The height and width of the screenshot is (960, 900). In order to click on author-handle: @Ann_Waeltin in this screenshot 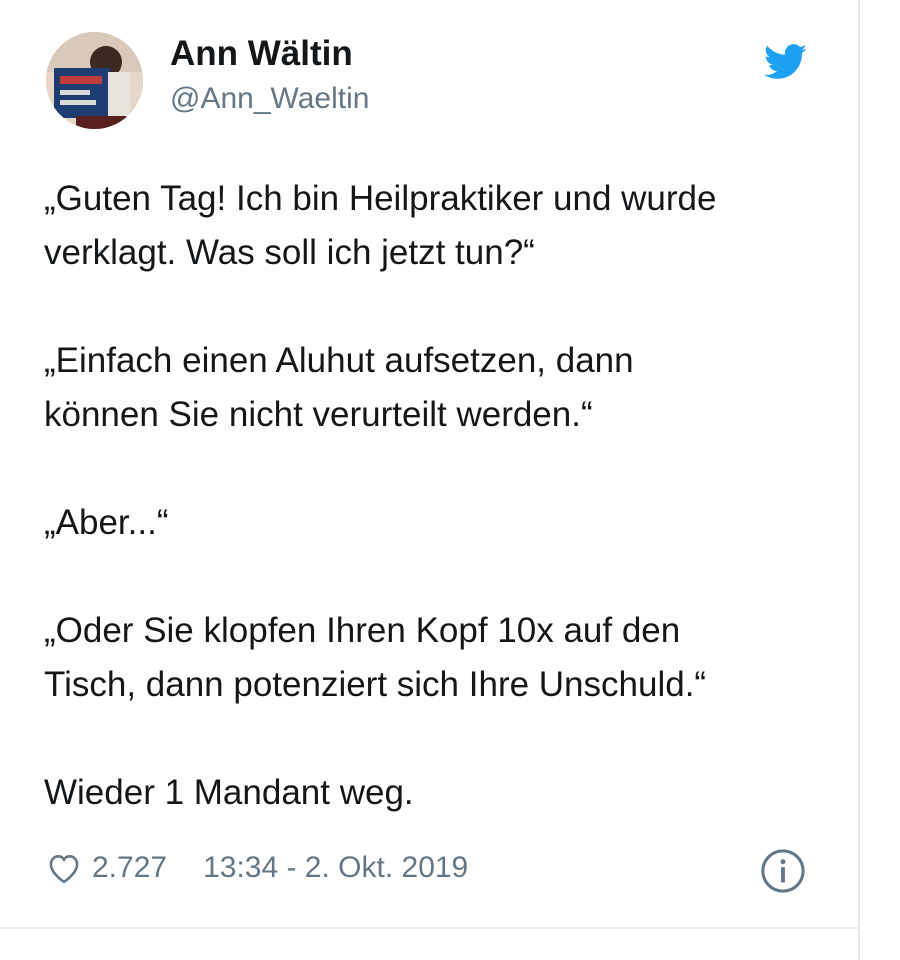, I will do `click(269, 99)`.